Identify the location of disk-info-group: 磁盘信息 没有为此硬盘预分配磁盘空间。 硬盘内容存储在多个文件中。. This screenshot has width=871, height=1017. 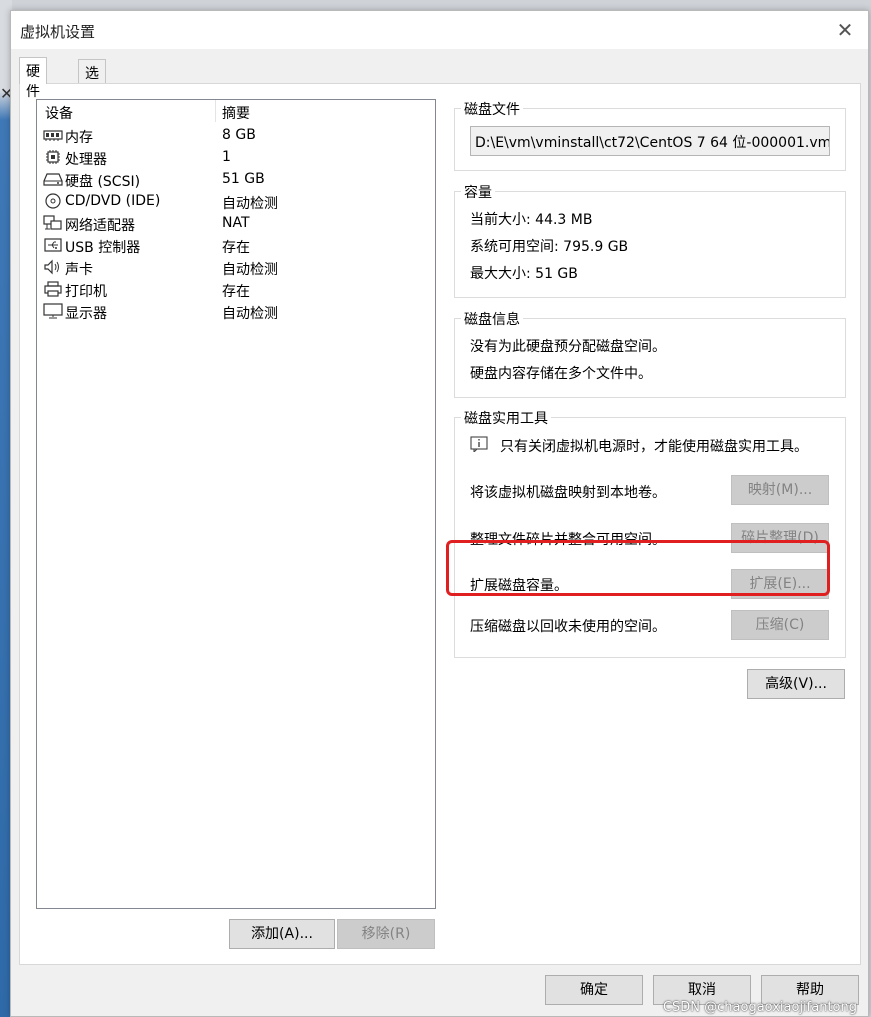
(650, 353).